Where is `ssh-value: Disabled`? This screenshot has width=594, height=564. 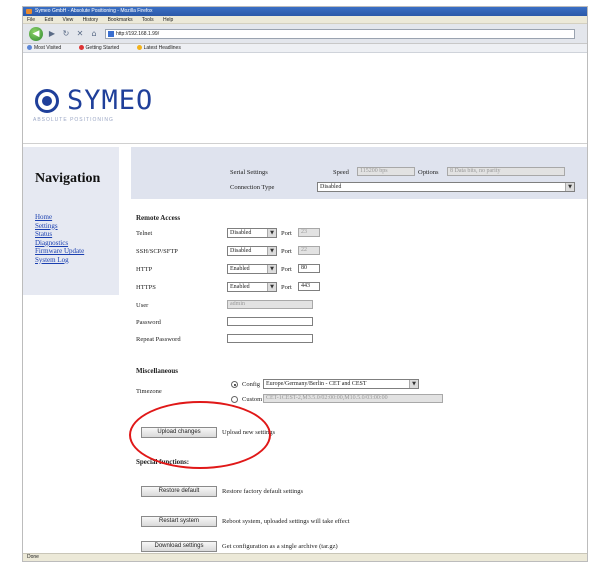
ssh-value: Disabled is located at coordinates (241, 251).